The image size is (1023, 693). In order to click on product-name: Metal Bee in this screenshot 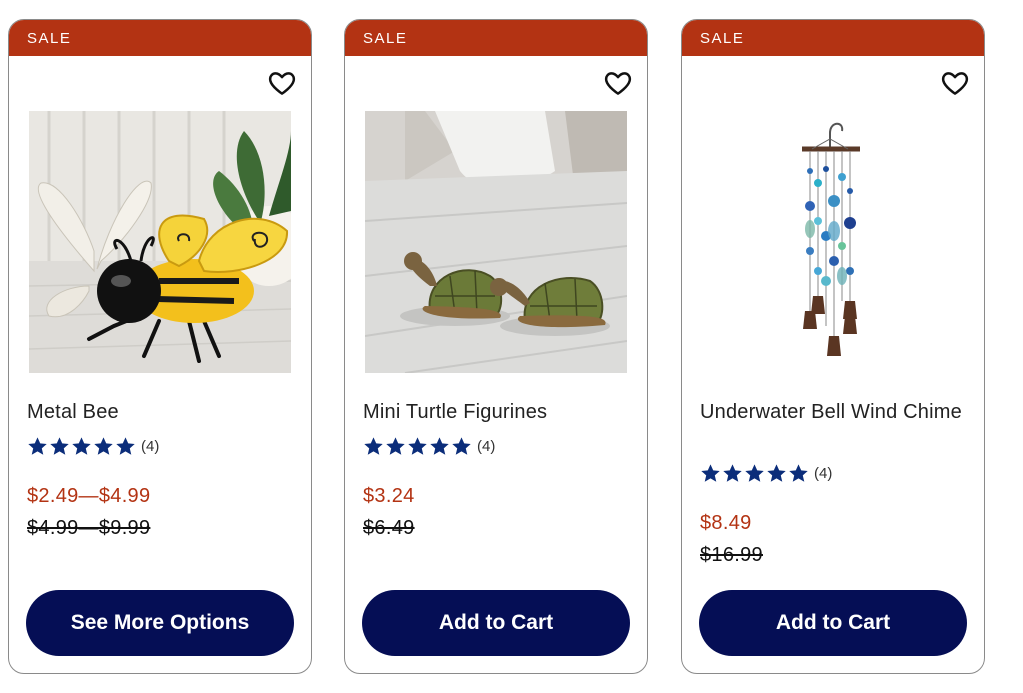, I will do `click(161, 412)`.